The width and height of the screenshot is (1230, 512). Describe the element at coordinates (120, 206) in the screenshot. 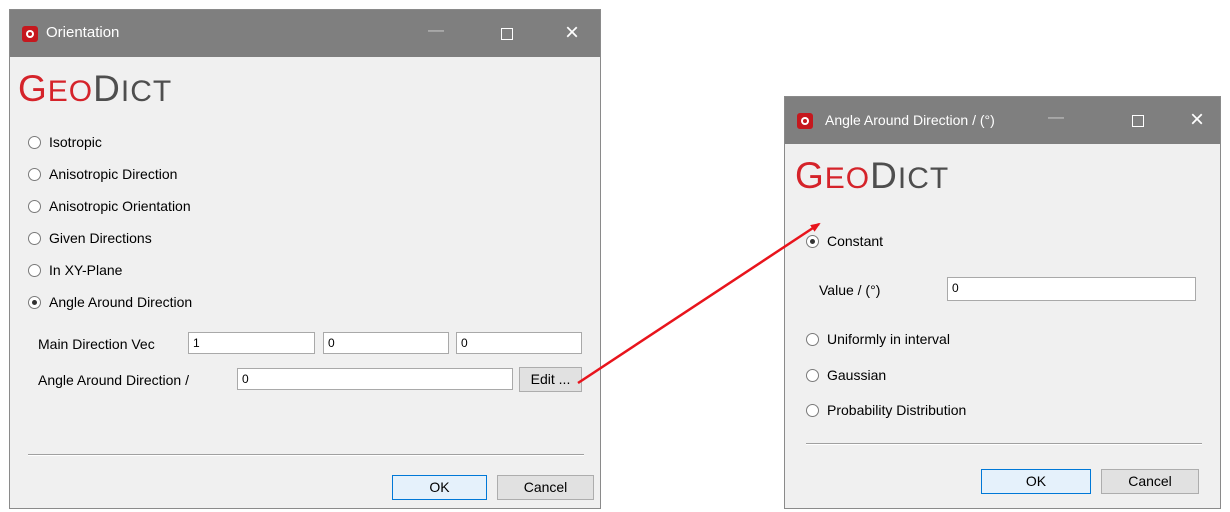

I see `radio-label: Anisotropic Orientation` at that location.